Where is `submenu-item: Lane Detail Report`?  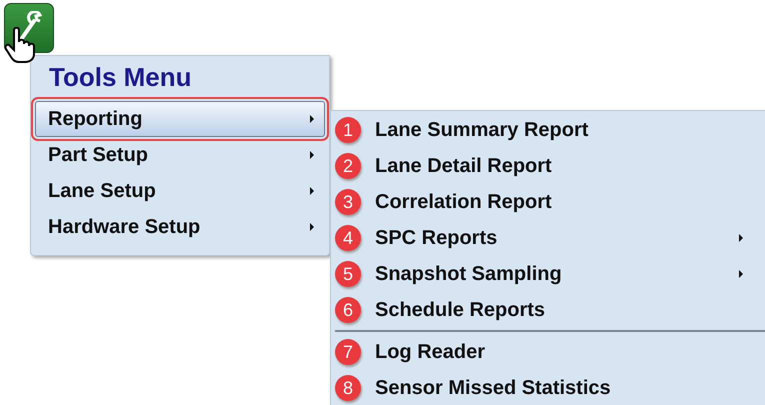
submenu-item: Lane Detail Report is located at coordinates (463, 165).